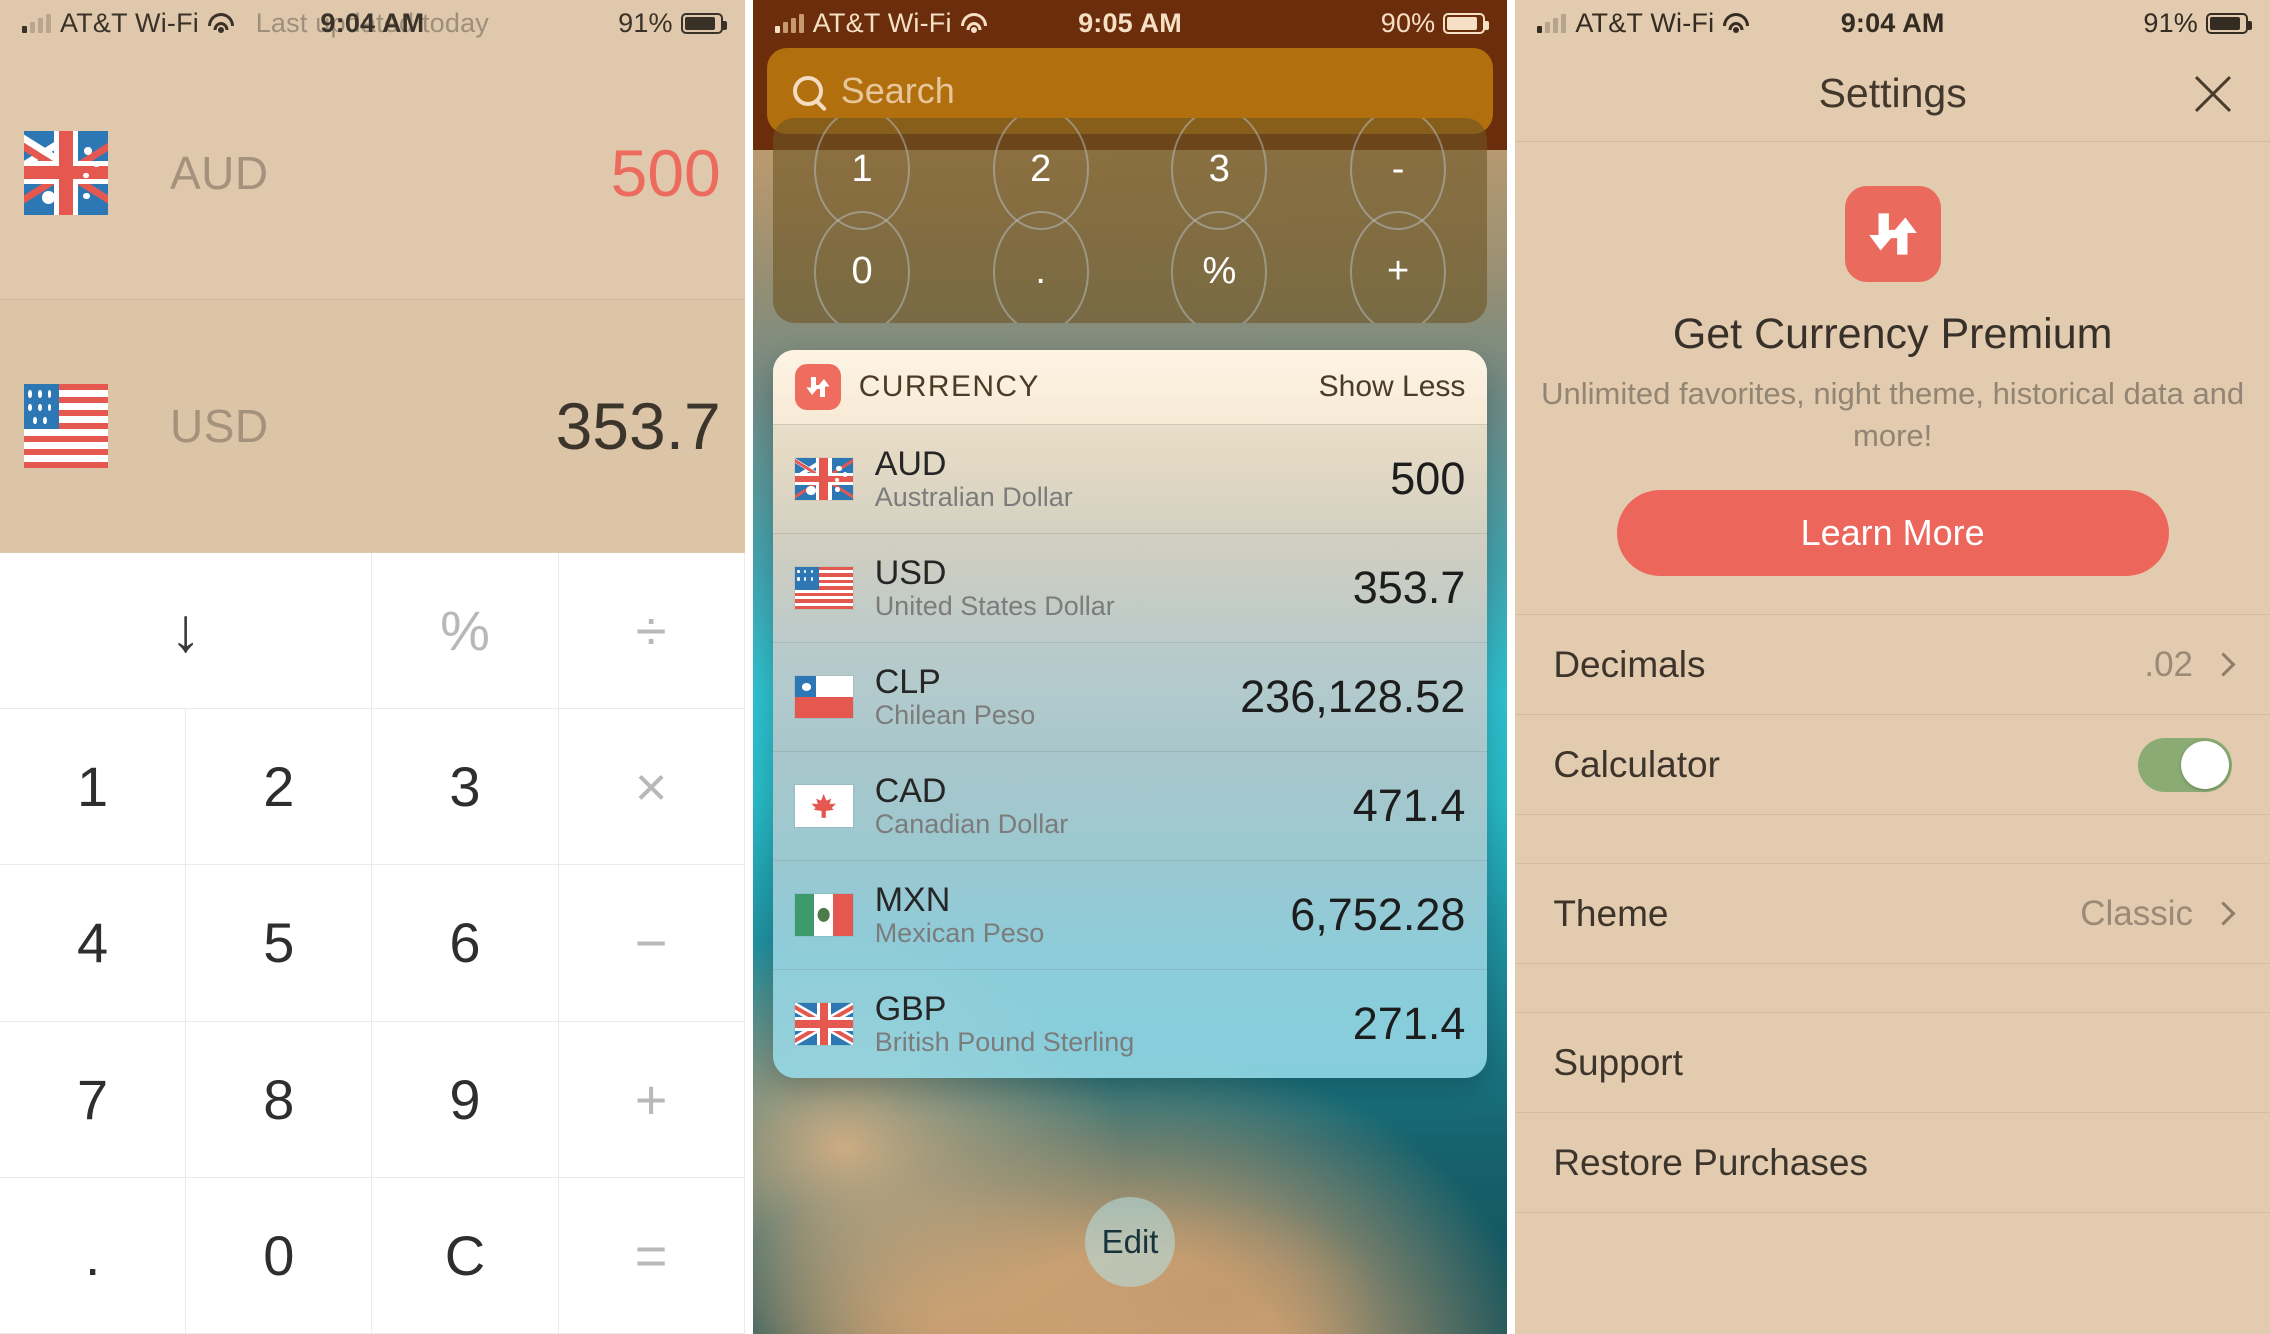 This screenshot has height=1334, width=2270. I want to click on battery-percent-label: 90%, so click(1408, 22).